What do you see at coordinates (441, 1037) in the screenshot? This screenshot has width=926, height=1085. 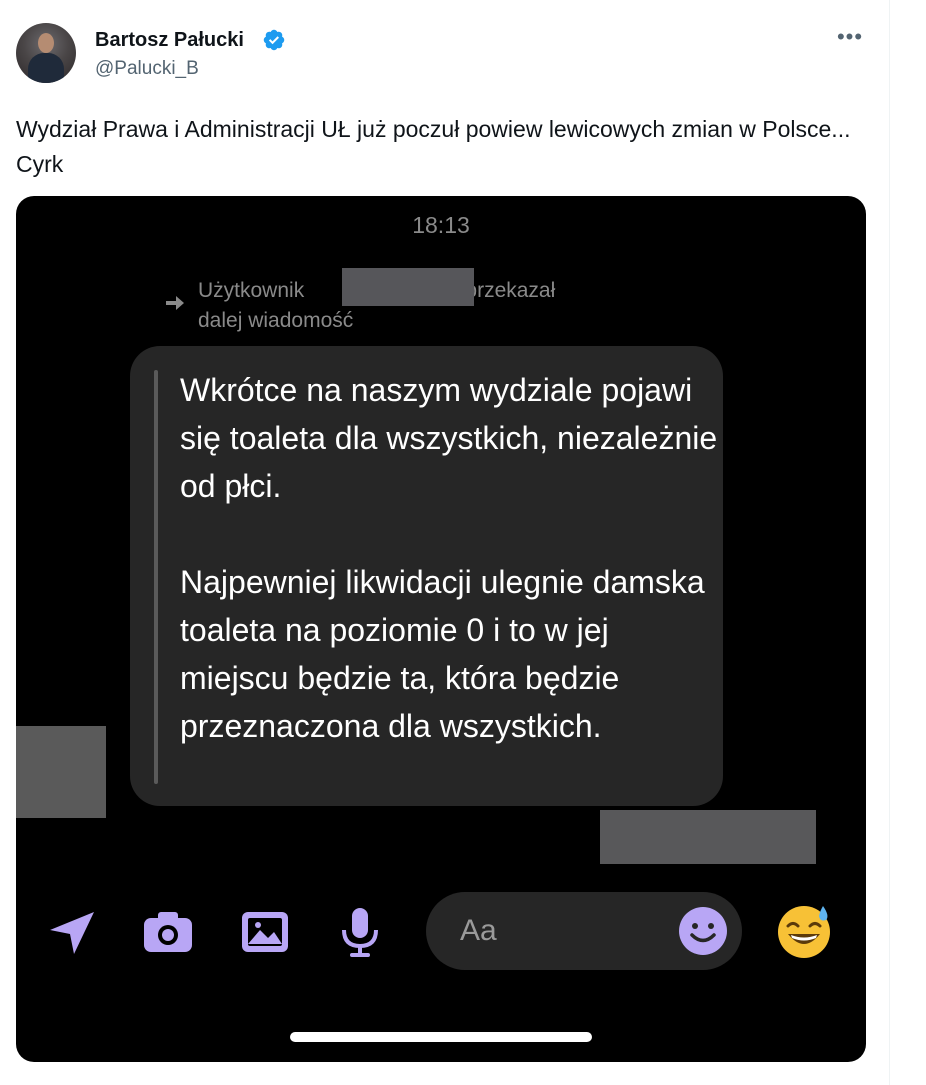 I see `home-indicator` at bounding box center [441, 1037].